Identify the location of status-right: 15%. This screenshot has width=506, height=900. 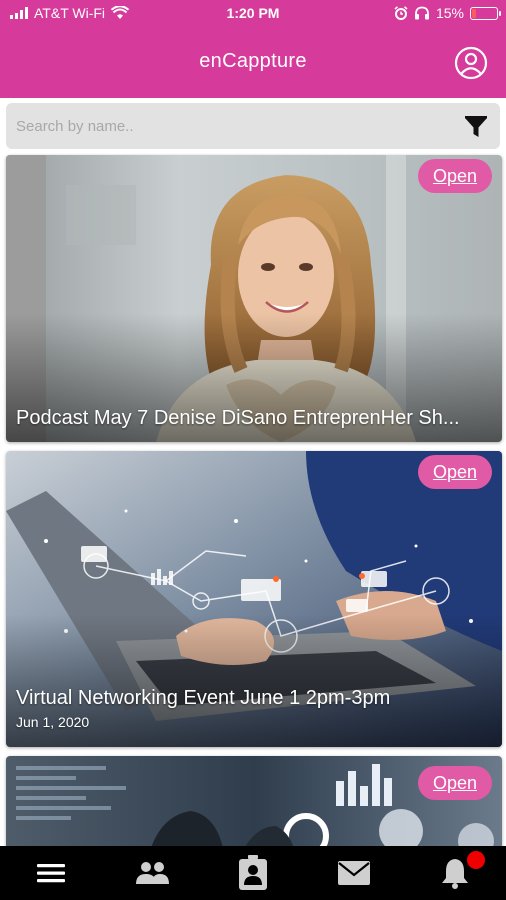
(447, 13).